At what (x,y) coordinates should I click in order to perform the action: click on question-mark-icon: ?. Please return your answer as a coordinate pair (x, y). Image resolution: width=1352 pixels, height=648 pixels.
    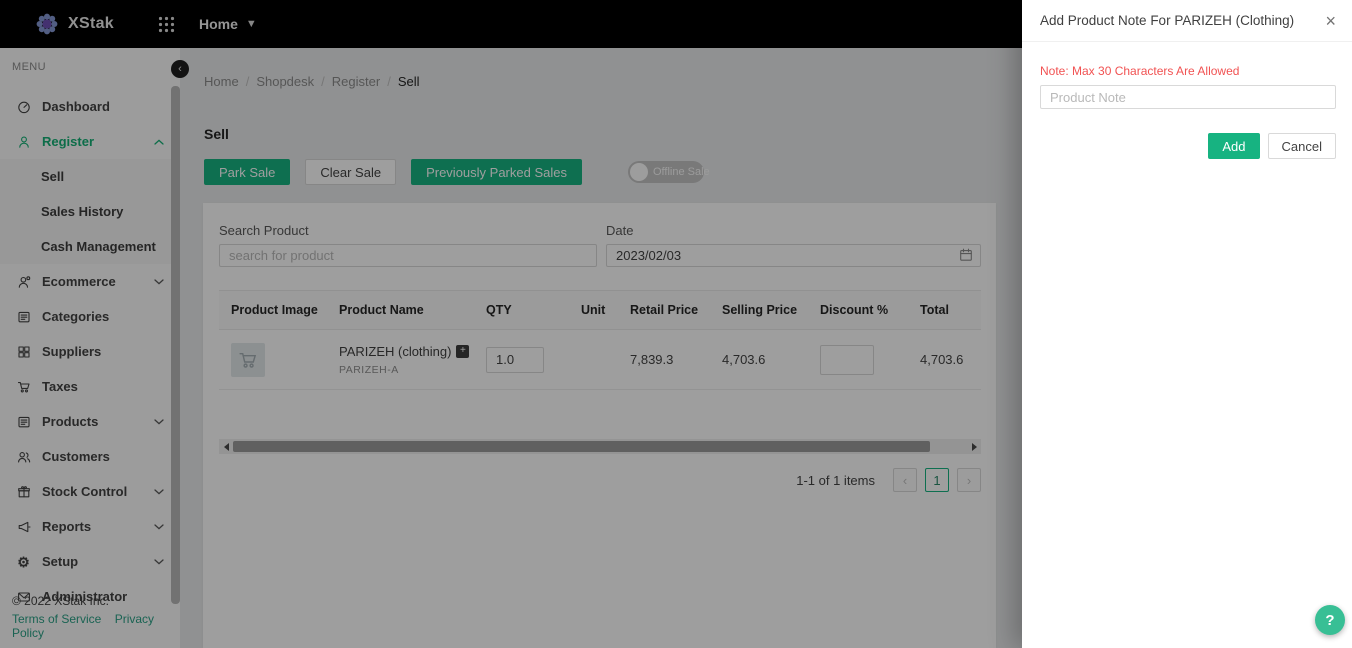
    Looking at the image, I should click on (1330, 620).